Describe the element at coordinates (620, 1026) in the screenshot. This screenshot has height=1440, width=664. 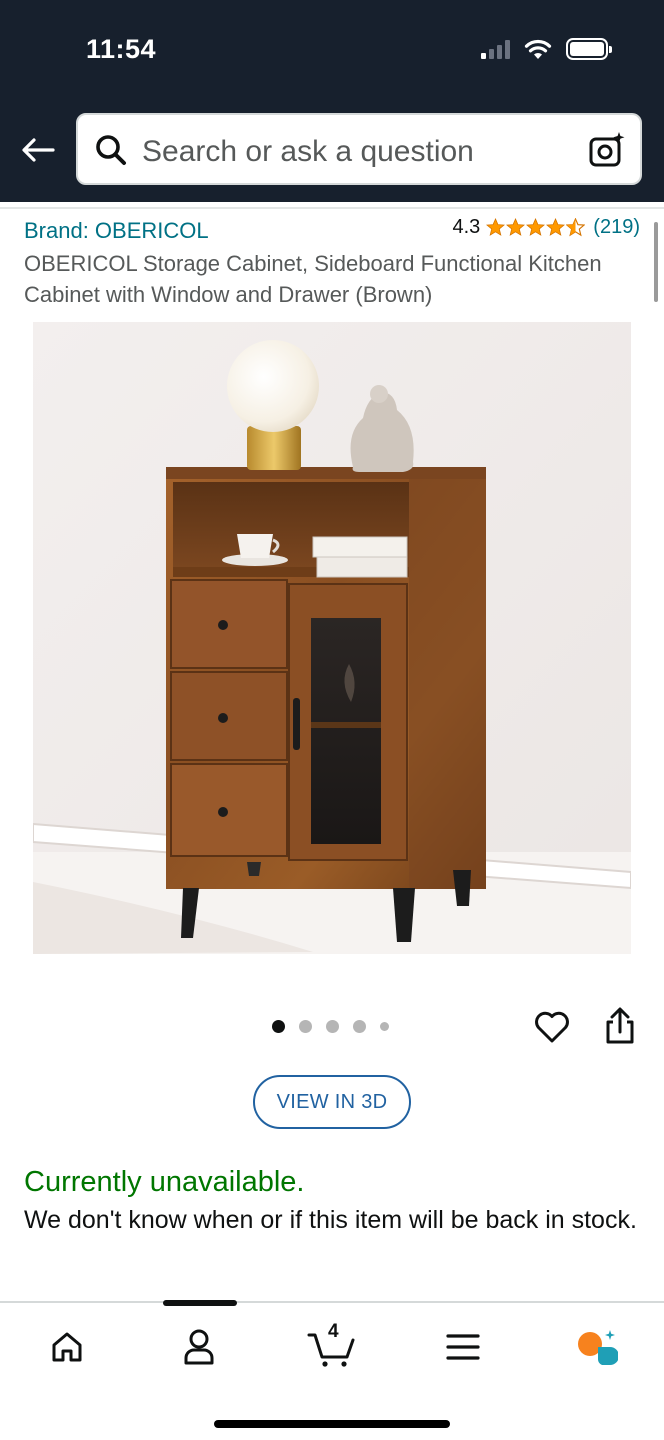
I see `share-icon` at that location.